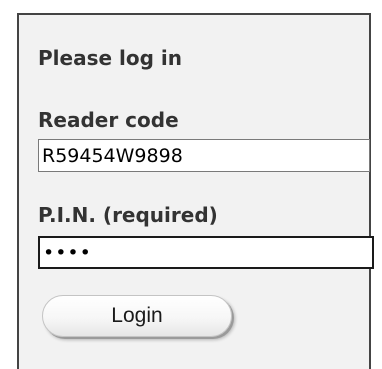  What do you see at coordinates (110, 58) in the screenshot?
I see `login-heading: Please log in` at bounding box center [110, 58].